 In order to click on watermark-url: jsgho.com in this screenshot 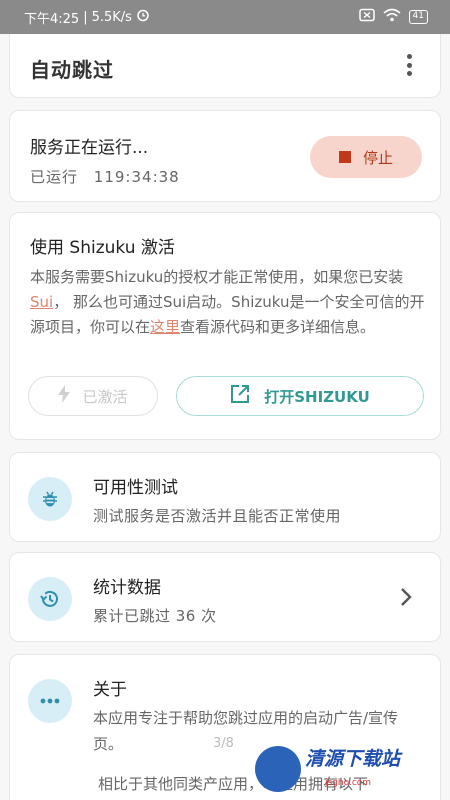, I will do `click(348, 783)`.